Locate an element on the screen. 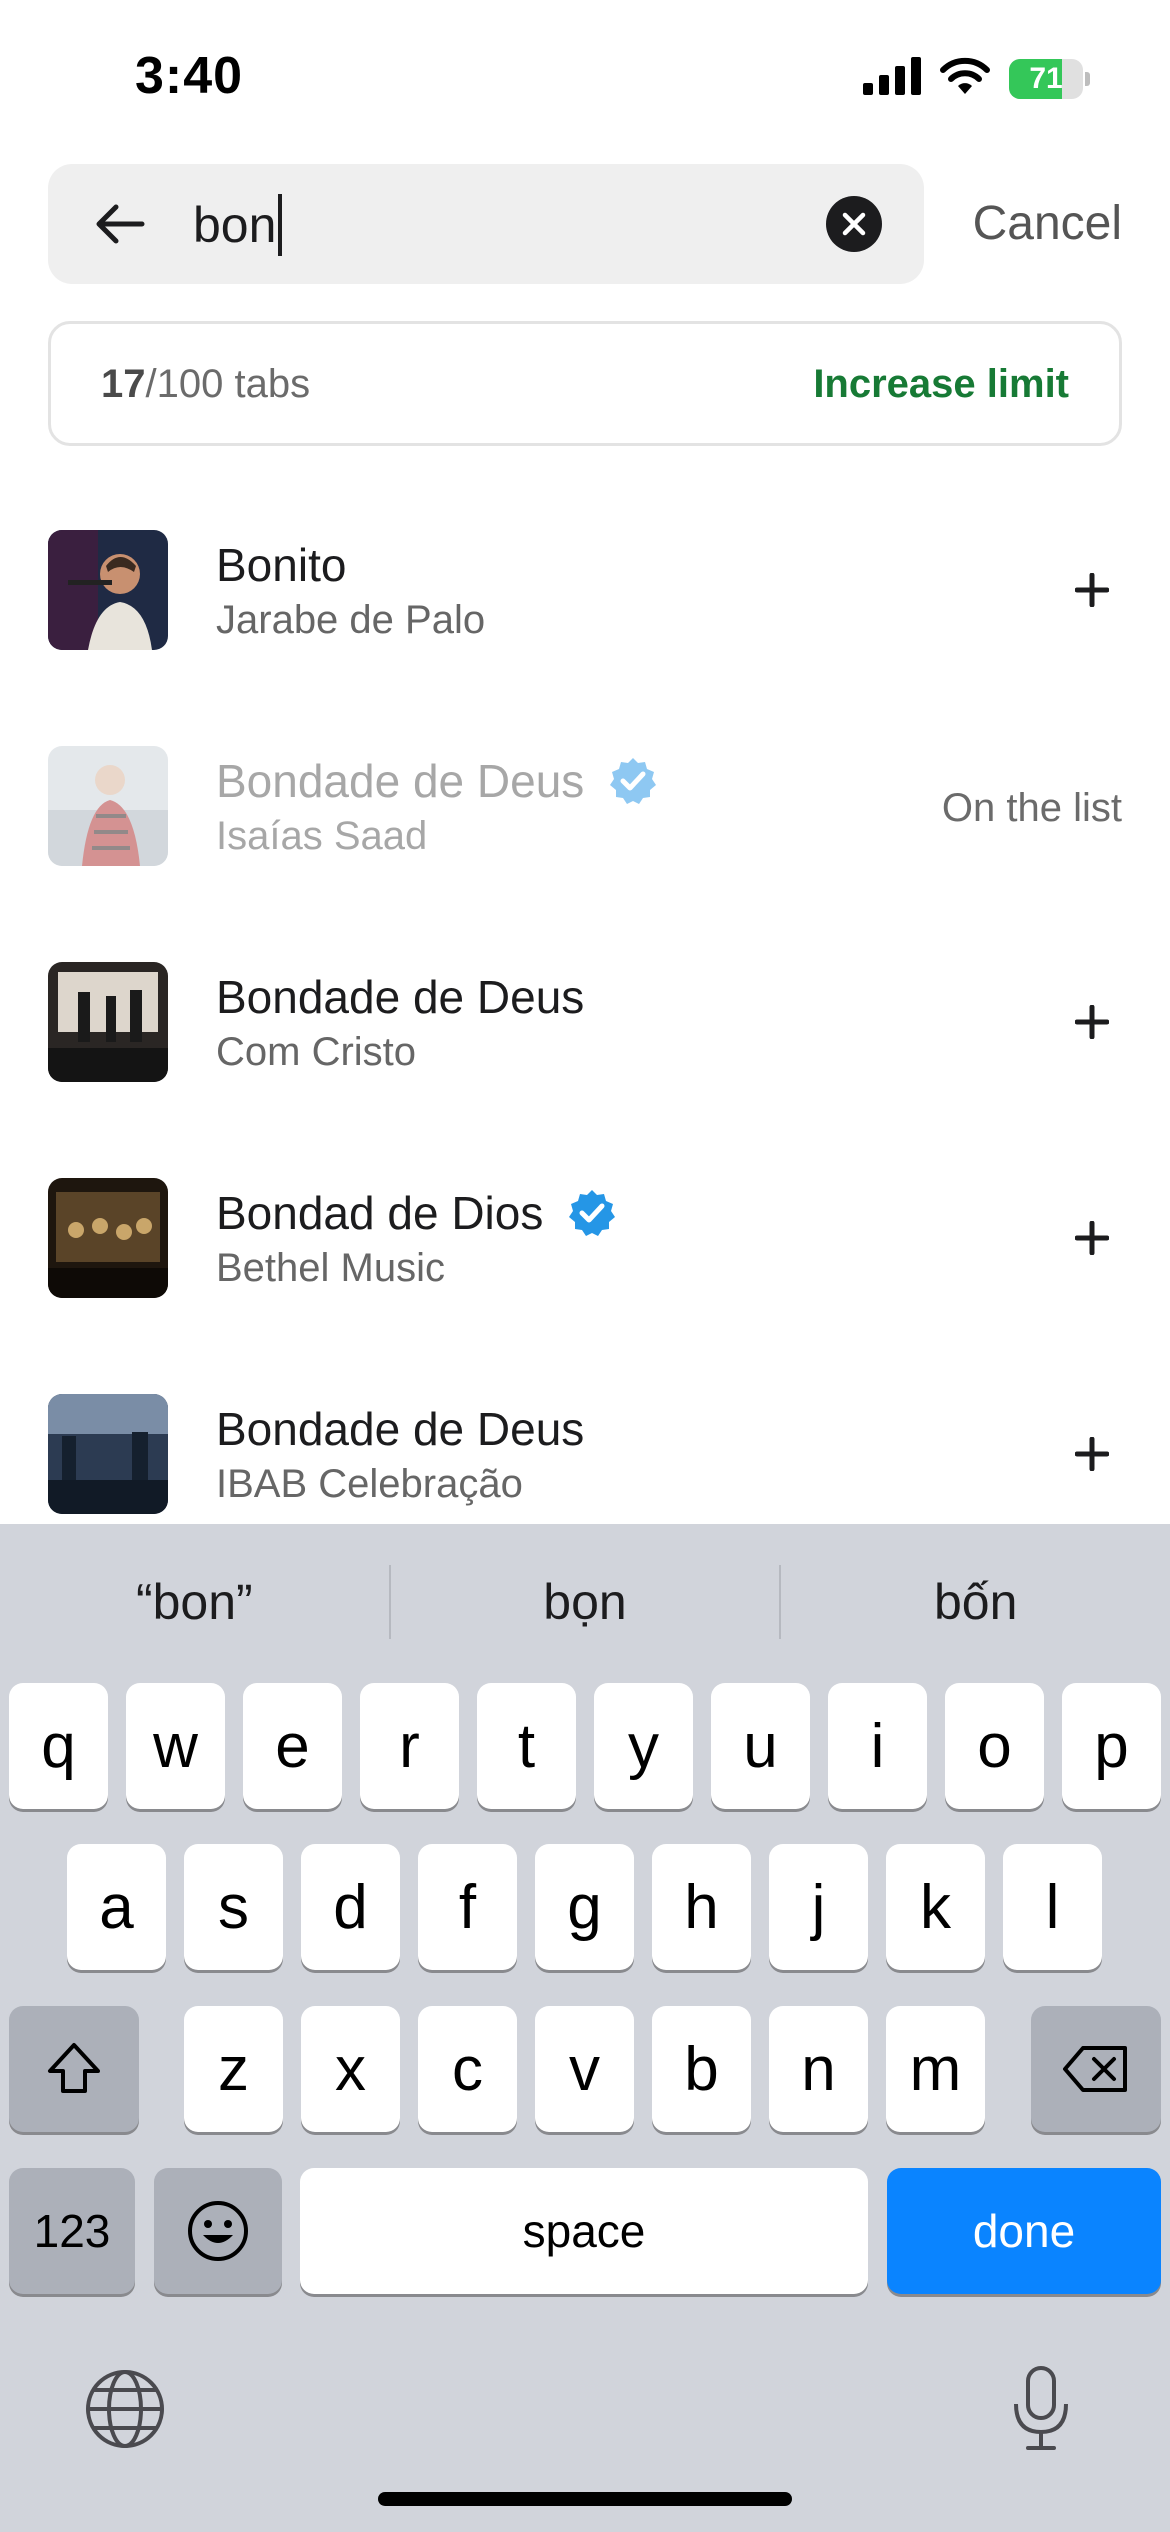 This screenshot has height=2532, width=1170. key-c: c is located at coordinates (467, 2069).